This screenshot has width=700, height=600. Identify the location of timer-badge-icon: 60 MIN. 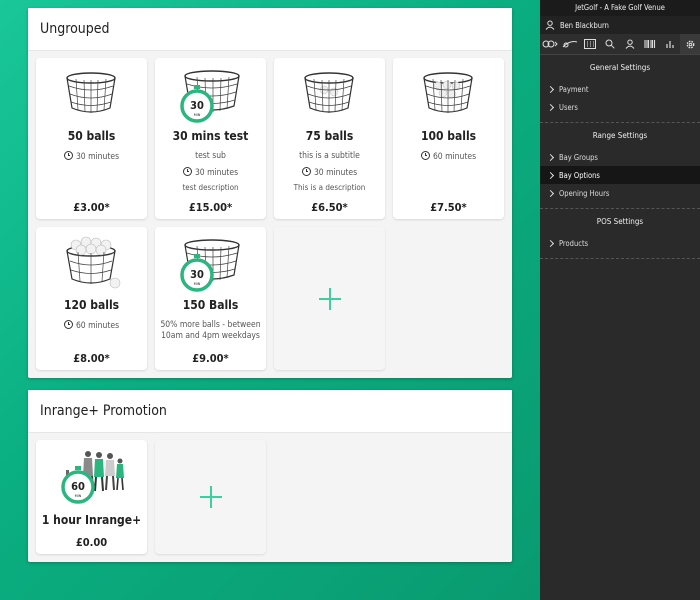
(78, 485).